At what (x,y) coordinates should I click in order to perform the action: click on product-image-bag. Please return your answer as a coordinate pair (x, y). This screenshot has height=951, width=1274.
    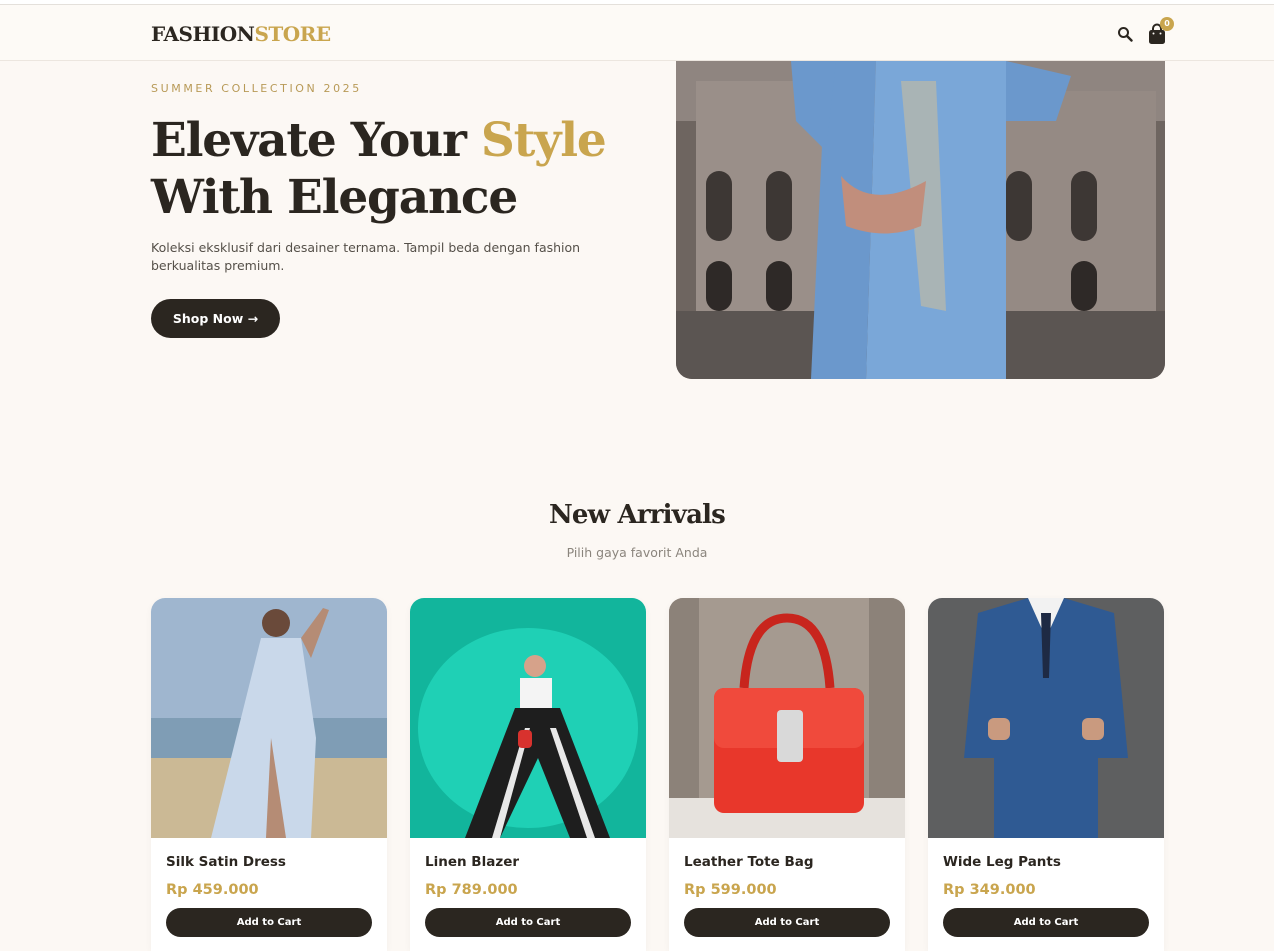
    Looking at the image, I should click on (787, 718).